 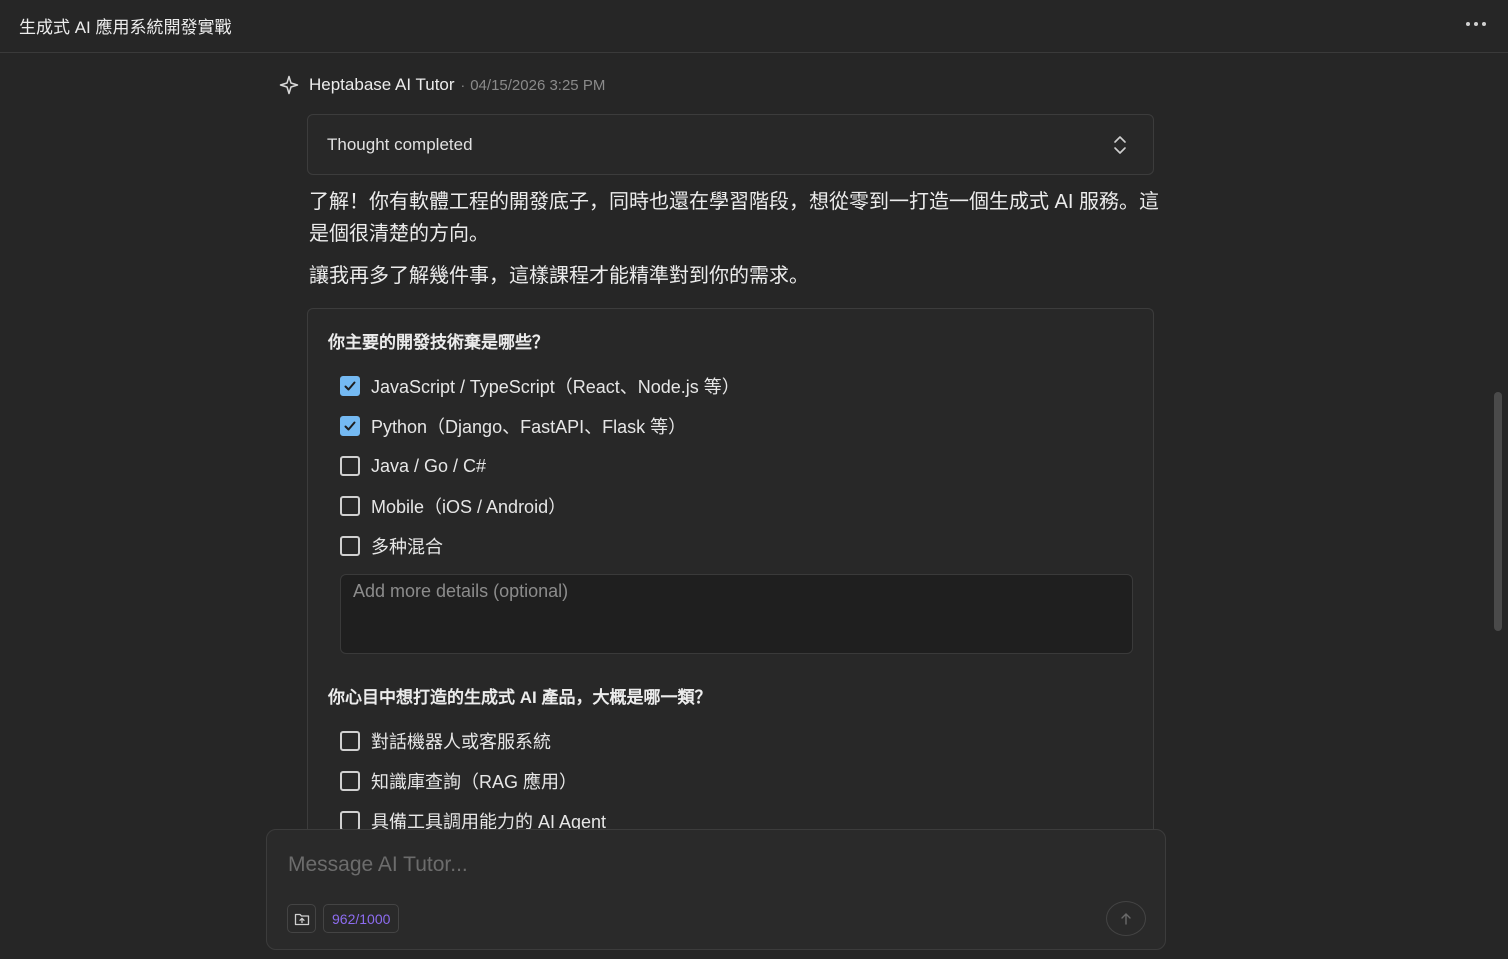 I want to click on sparkle-icon, so click(x=289, y=85).